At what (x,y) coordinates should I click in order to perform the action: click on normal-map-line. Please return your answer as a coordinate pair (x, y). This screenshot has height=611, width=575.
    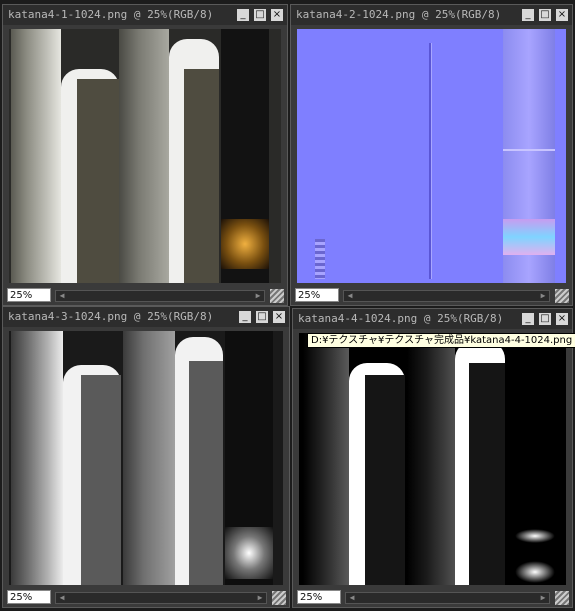
    Looking at the image, I should click on (430, 161).